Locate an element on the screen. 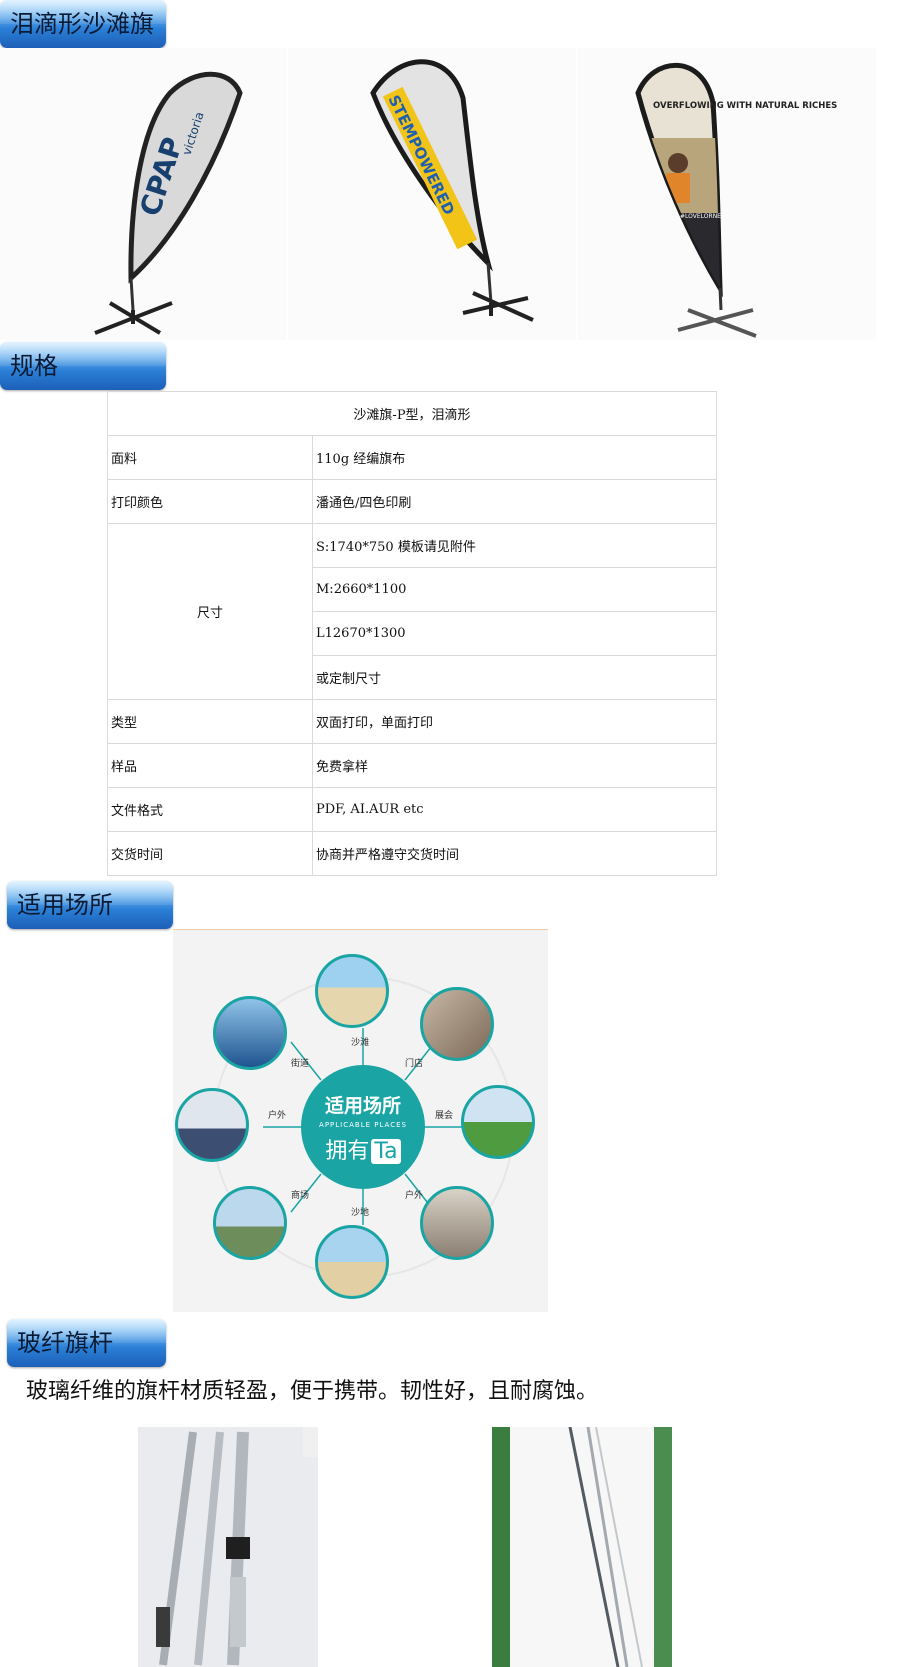 The width and height of the screenshot is (900, 1667). venues-hub: 适用场所 APPLICABLE PLACES 拥有 Ta is located at coordinates (363, 1127).